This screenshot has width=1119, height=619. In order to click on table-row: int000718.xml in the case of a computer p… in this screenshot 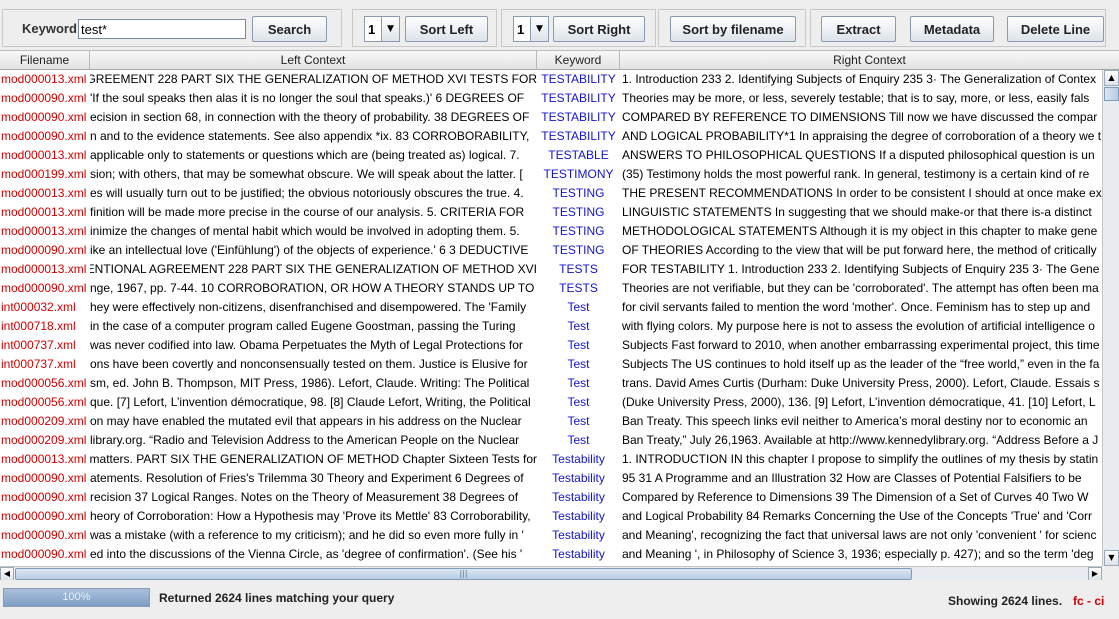, I will do `click(551, 326)`.